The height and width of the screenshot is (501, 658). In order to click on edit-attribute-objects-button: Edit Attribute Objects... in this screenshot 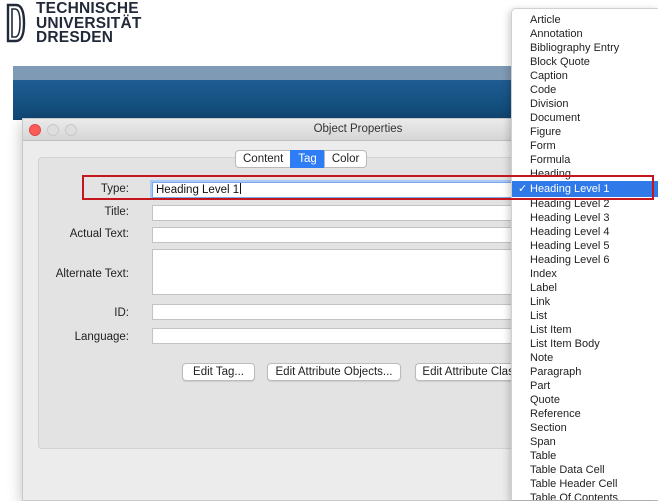, I will do `click(334, 372)`.